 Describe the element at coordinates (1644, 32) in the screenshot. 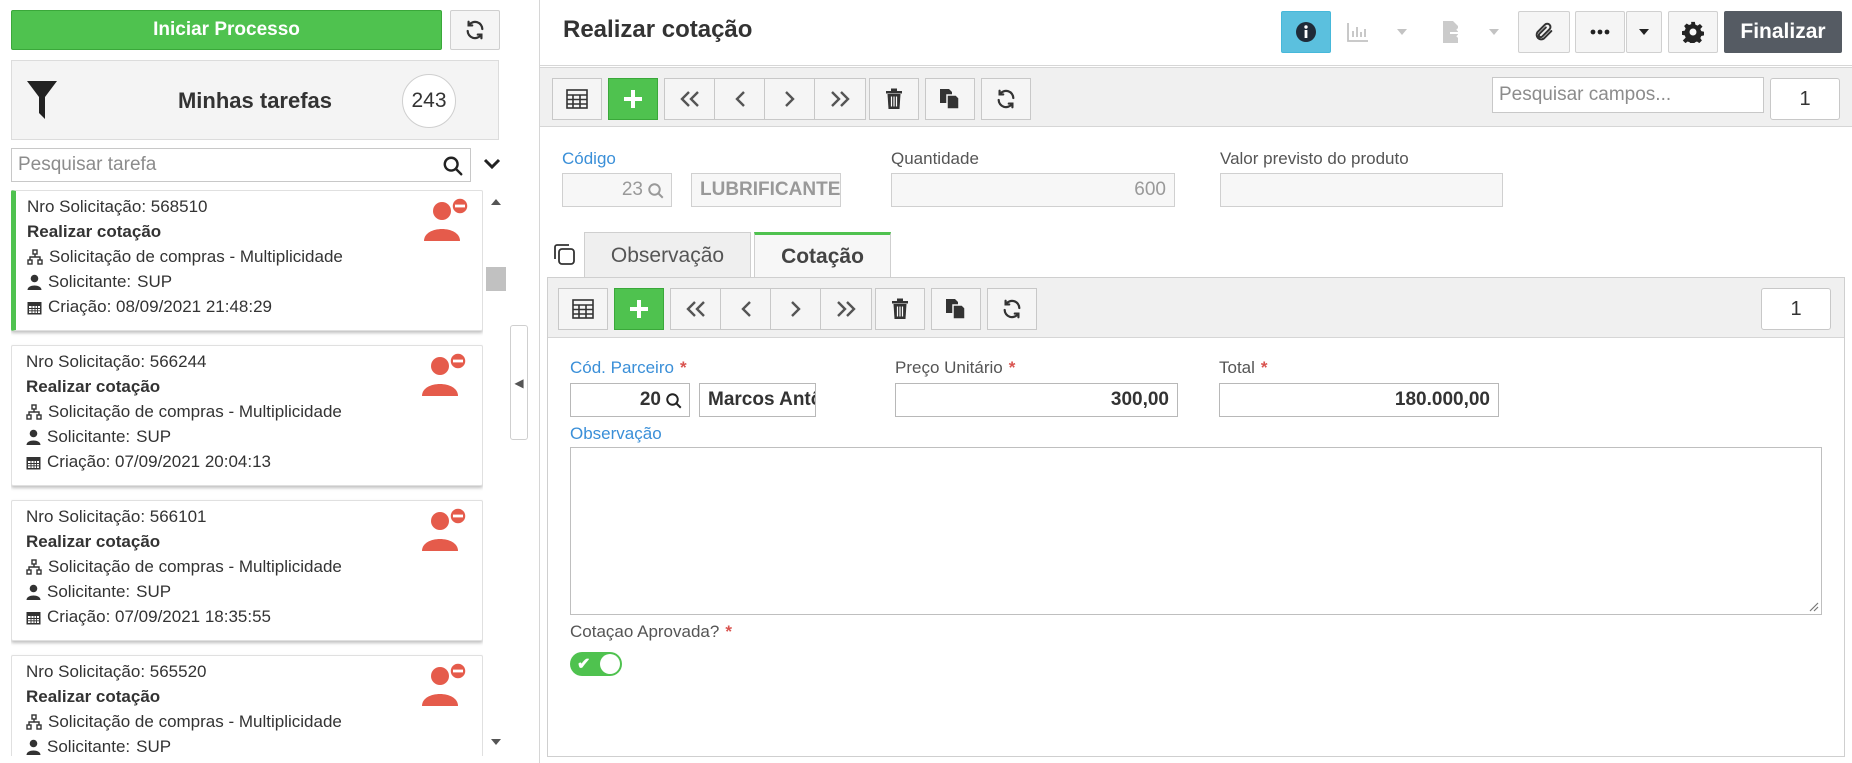

I see `more-dropdown-button` at that location.